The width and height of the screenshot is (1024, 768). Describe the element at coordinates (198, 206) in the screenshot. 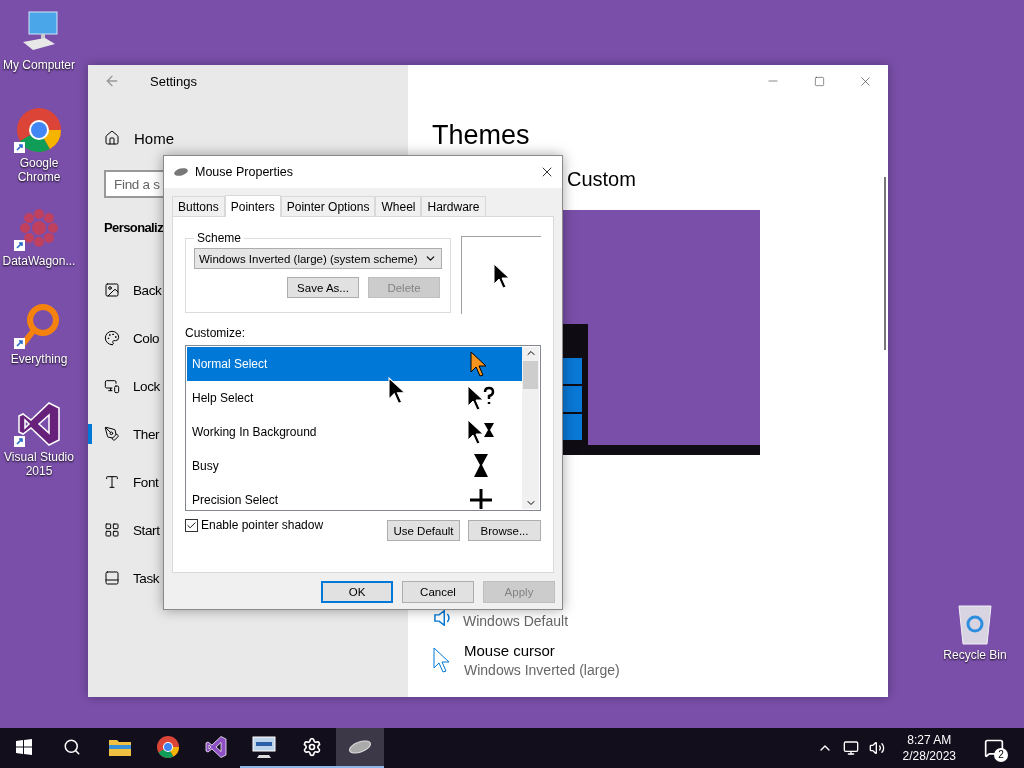

I see `tab: Buttons` at that location.